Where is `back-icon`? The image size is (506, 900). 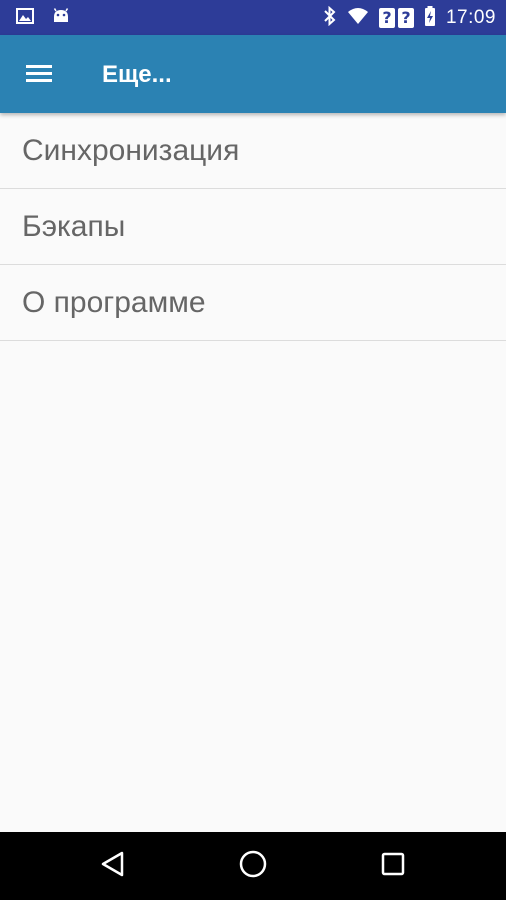 back-icon is located at coordinates (113, 866).